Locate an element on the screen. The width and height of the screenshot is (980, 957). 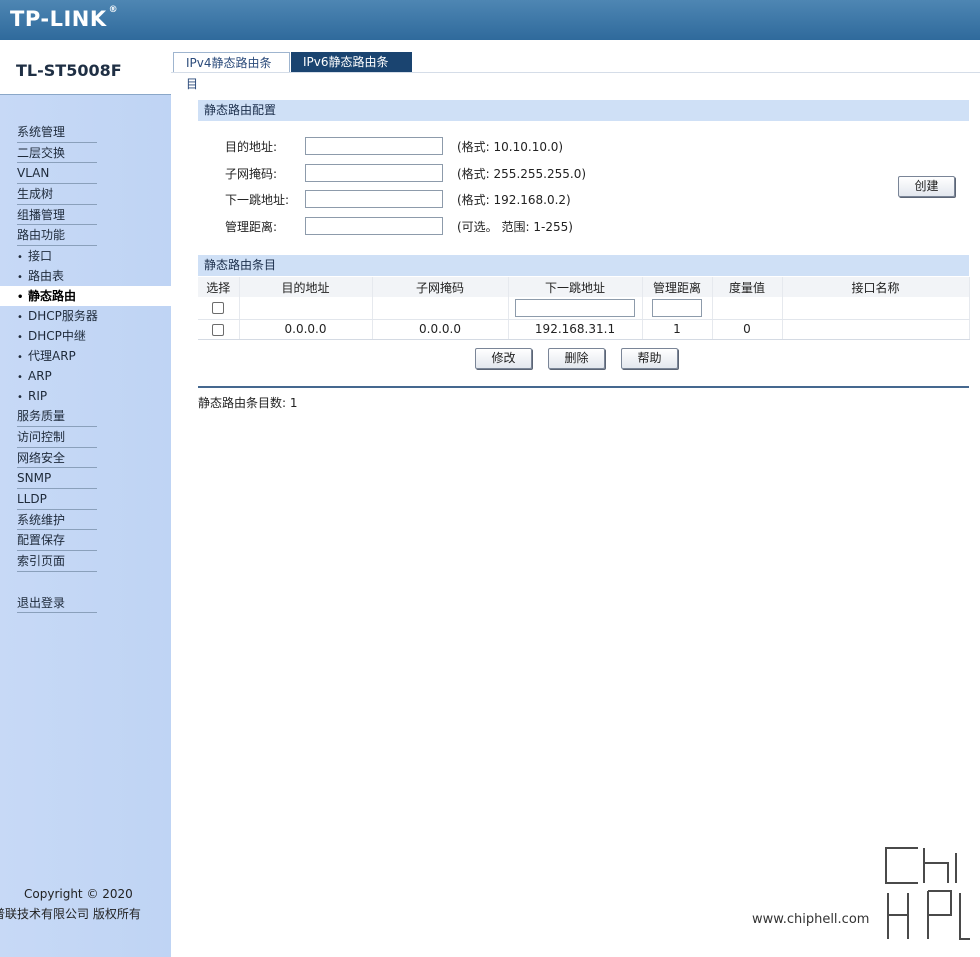
next-hop-filter-input is located at coordinates (575, 307).